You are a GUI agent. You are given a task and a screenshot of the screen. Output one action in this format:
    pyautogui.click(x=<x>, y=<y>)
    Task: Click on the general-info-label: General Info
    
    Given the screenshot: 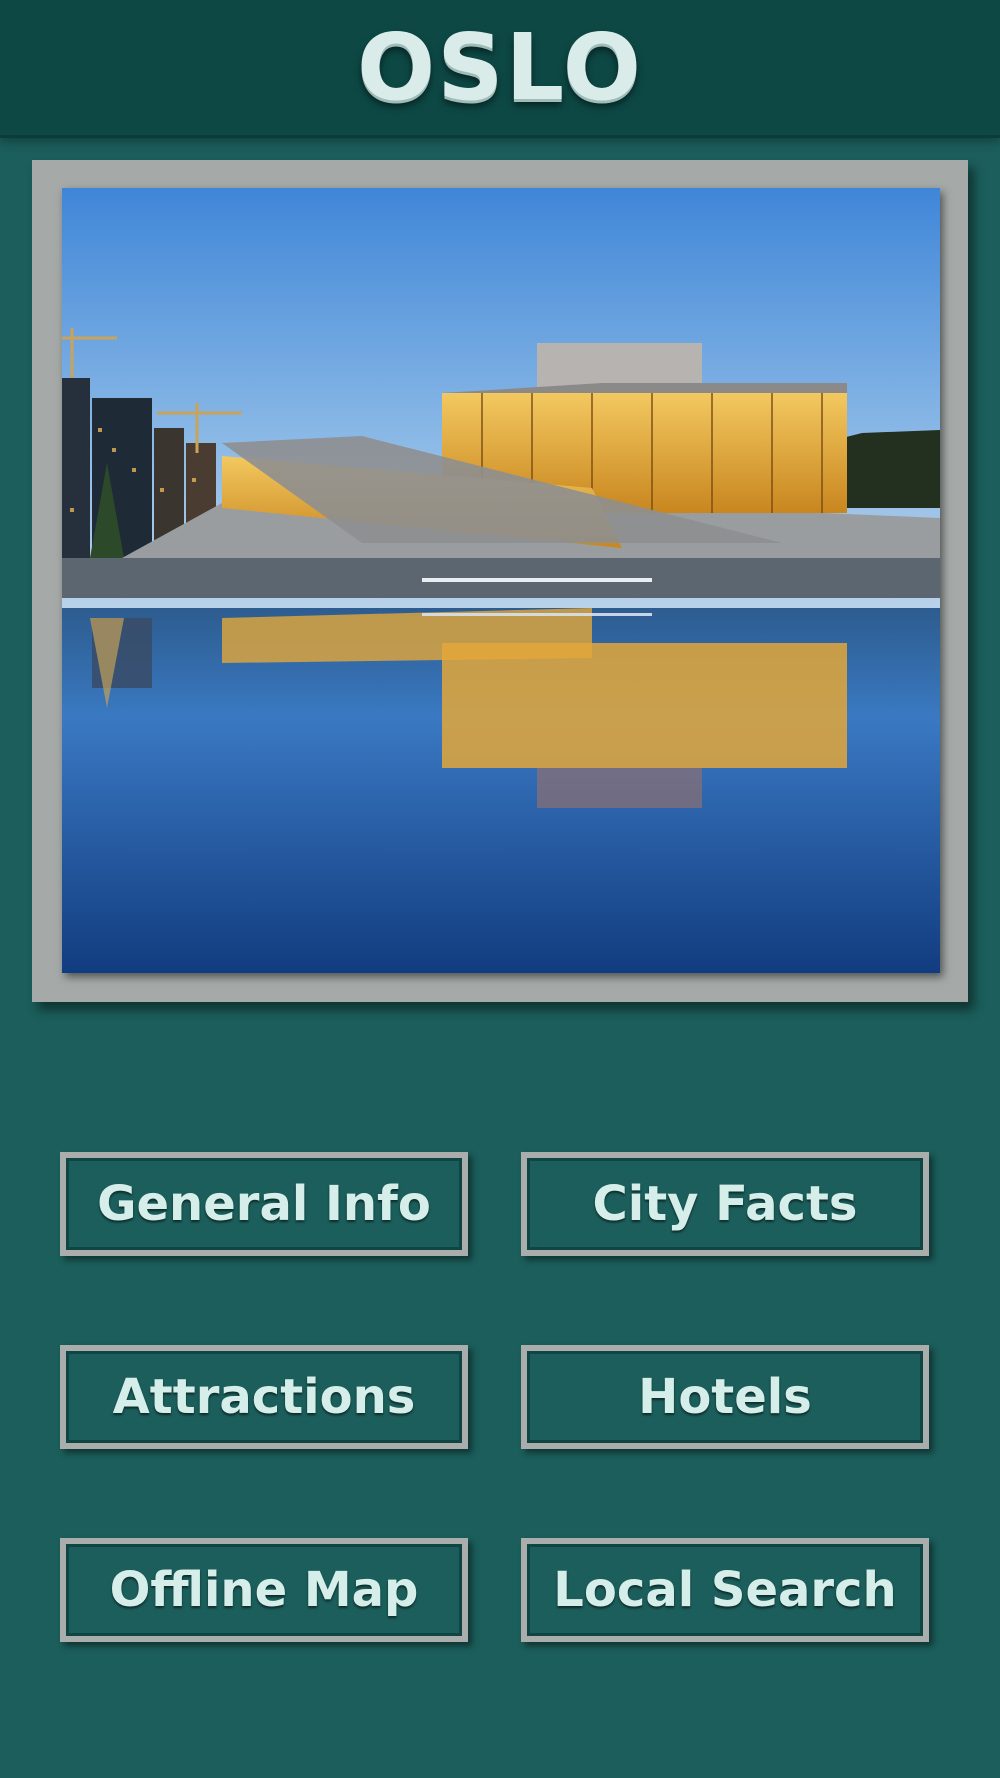 What is the action you would take?
    pyautogui.click(x=264, y=1204)
    